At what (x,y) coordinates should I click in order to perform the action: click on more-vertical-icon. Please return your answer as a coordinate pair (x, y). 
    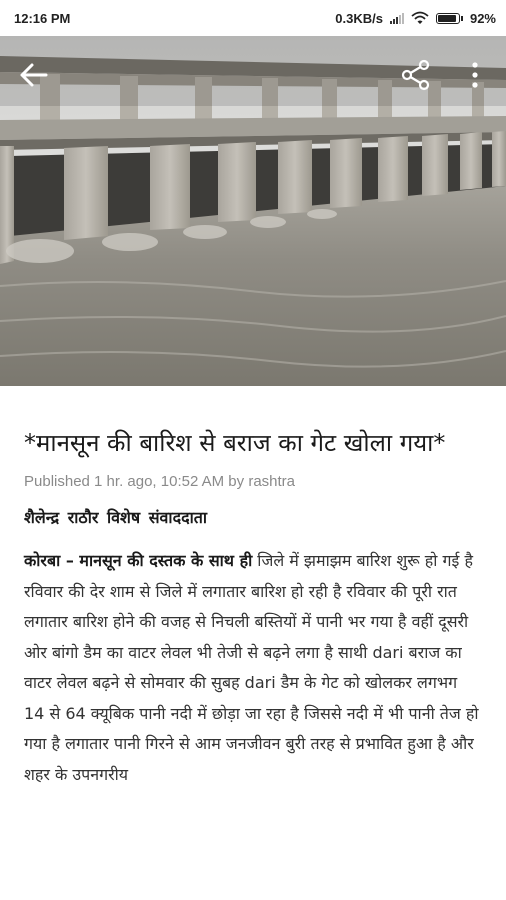
    Looking at the image, I should click on (475, 76).